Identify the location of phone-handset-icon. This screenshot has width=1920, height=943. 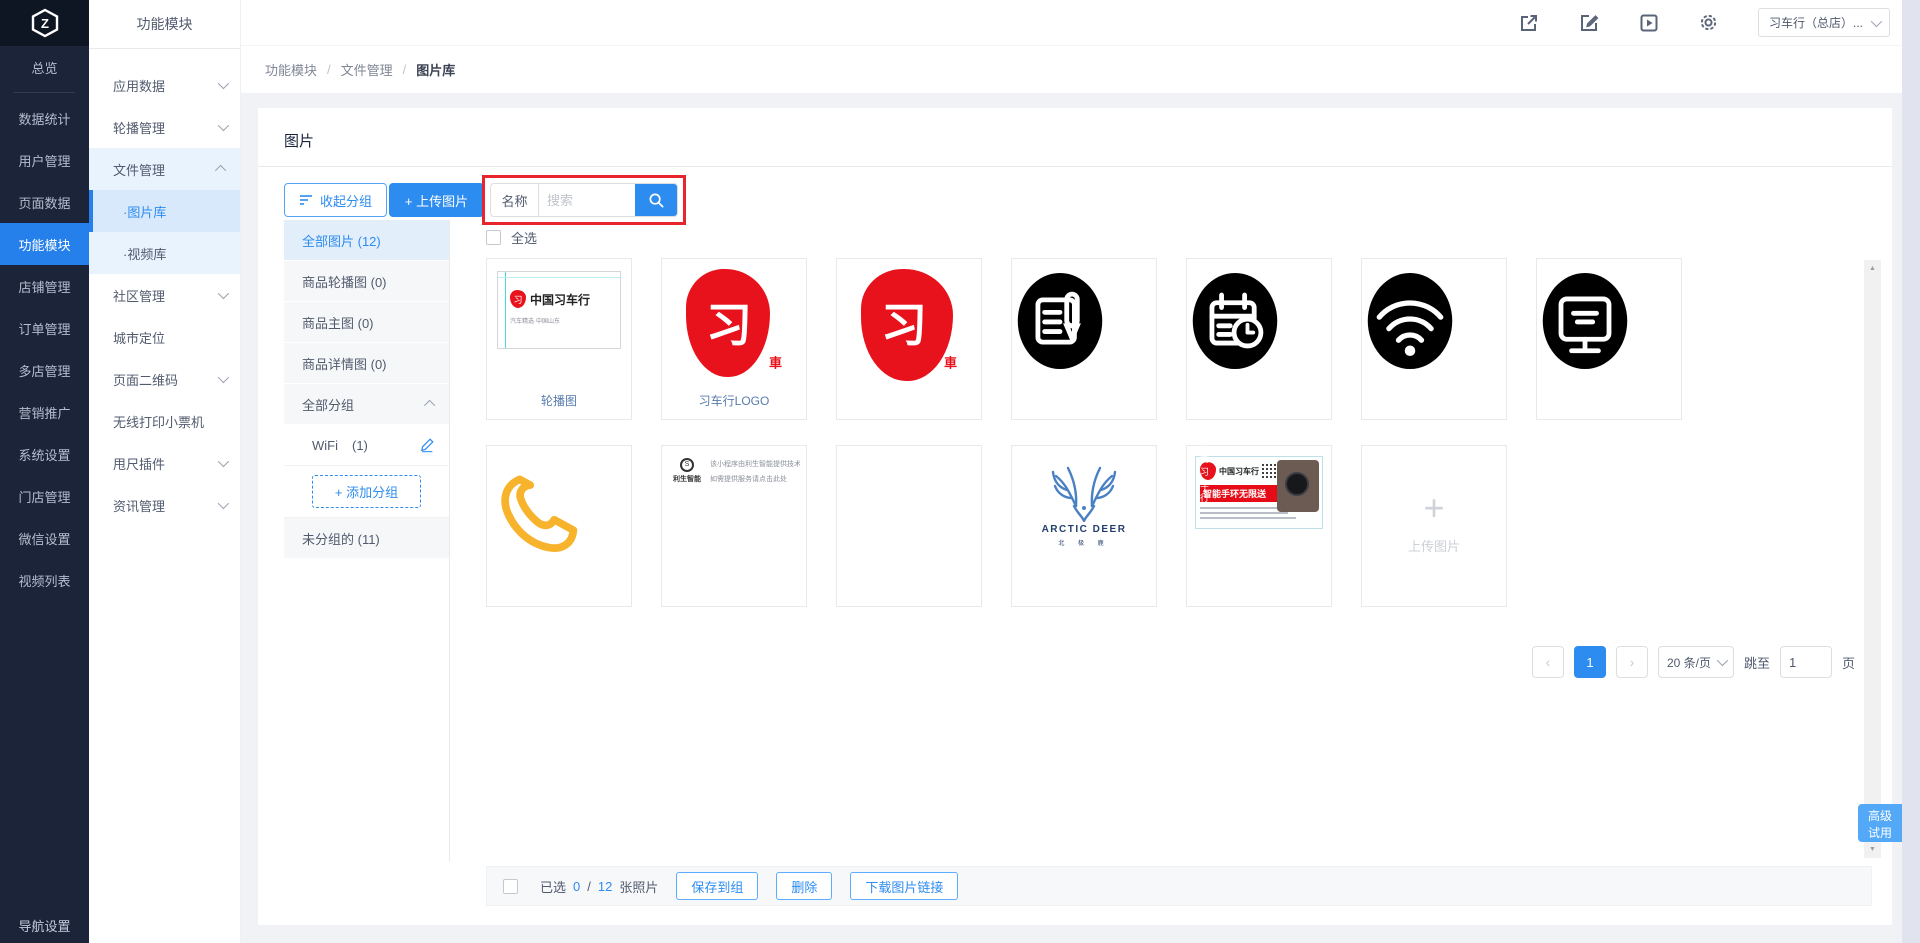
(539, 513).